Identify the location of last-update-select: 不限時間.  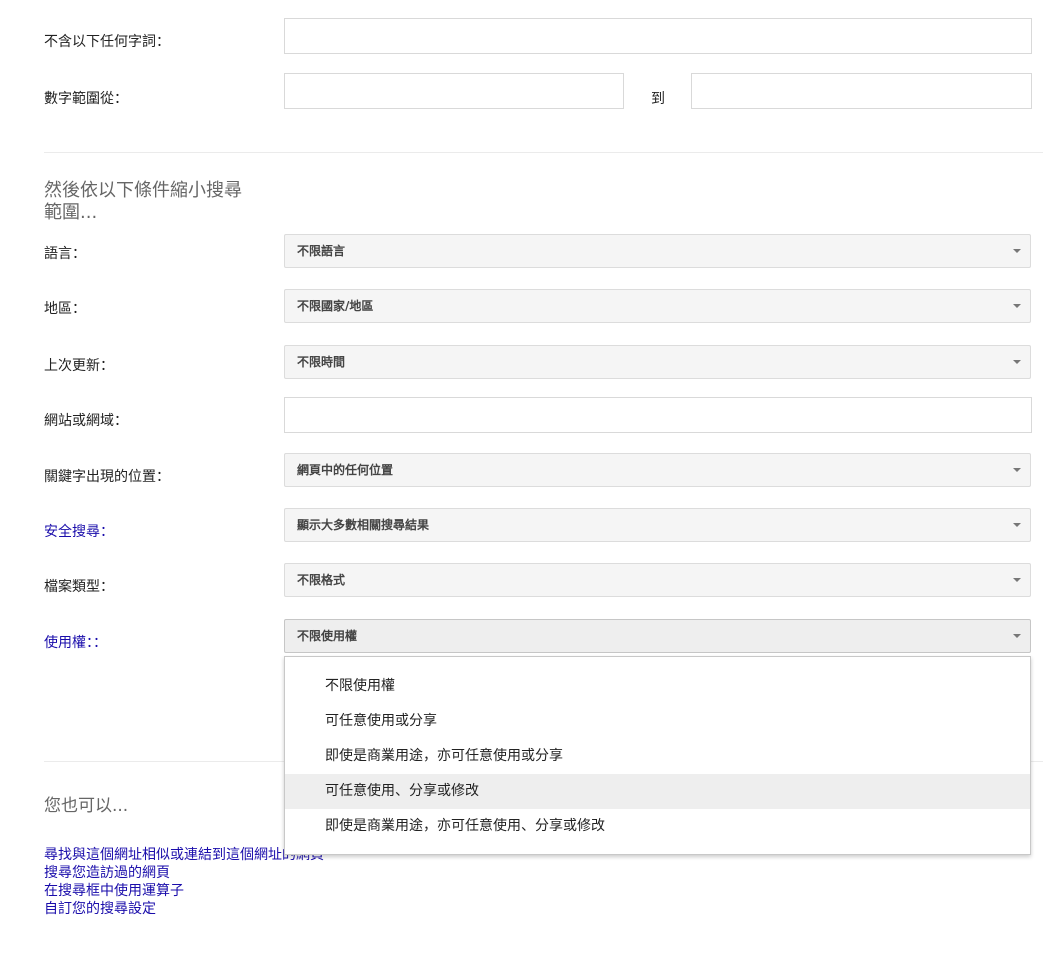
(657, 362).